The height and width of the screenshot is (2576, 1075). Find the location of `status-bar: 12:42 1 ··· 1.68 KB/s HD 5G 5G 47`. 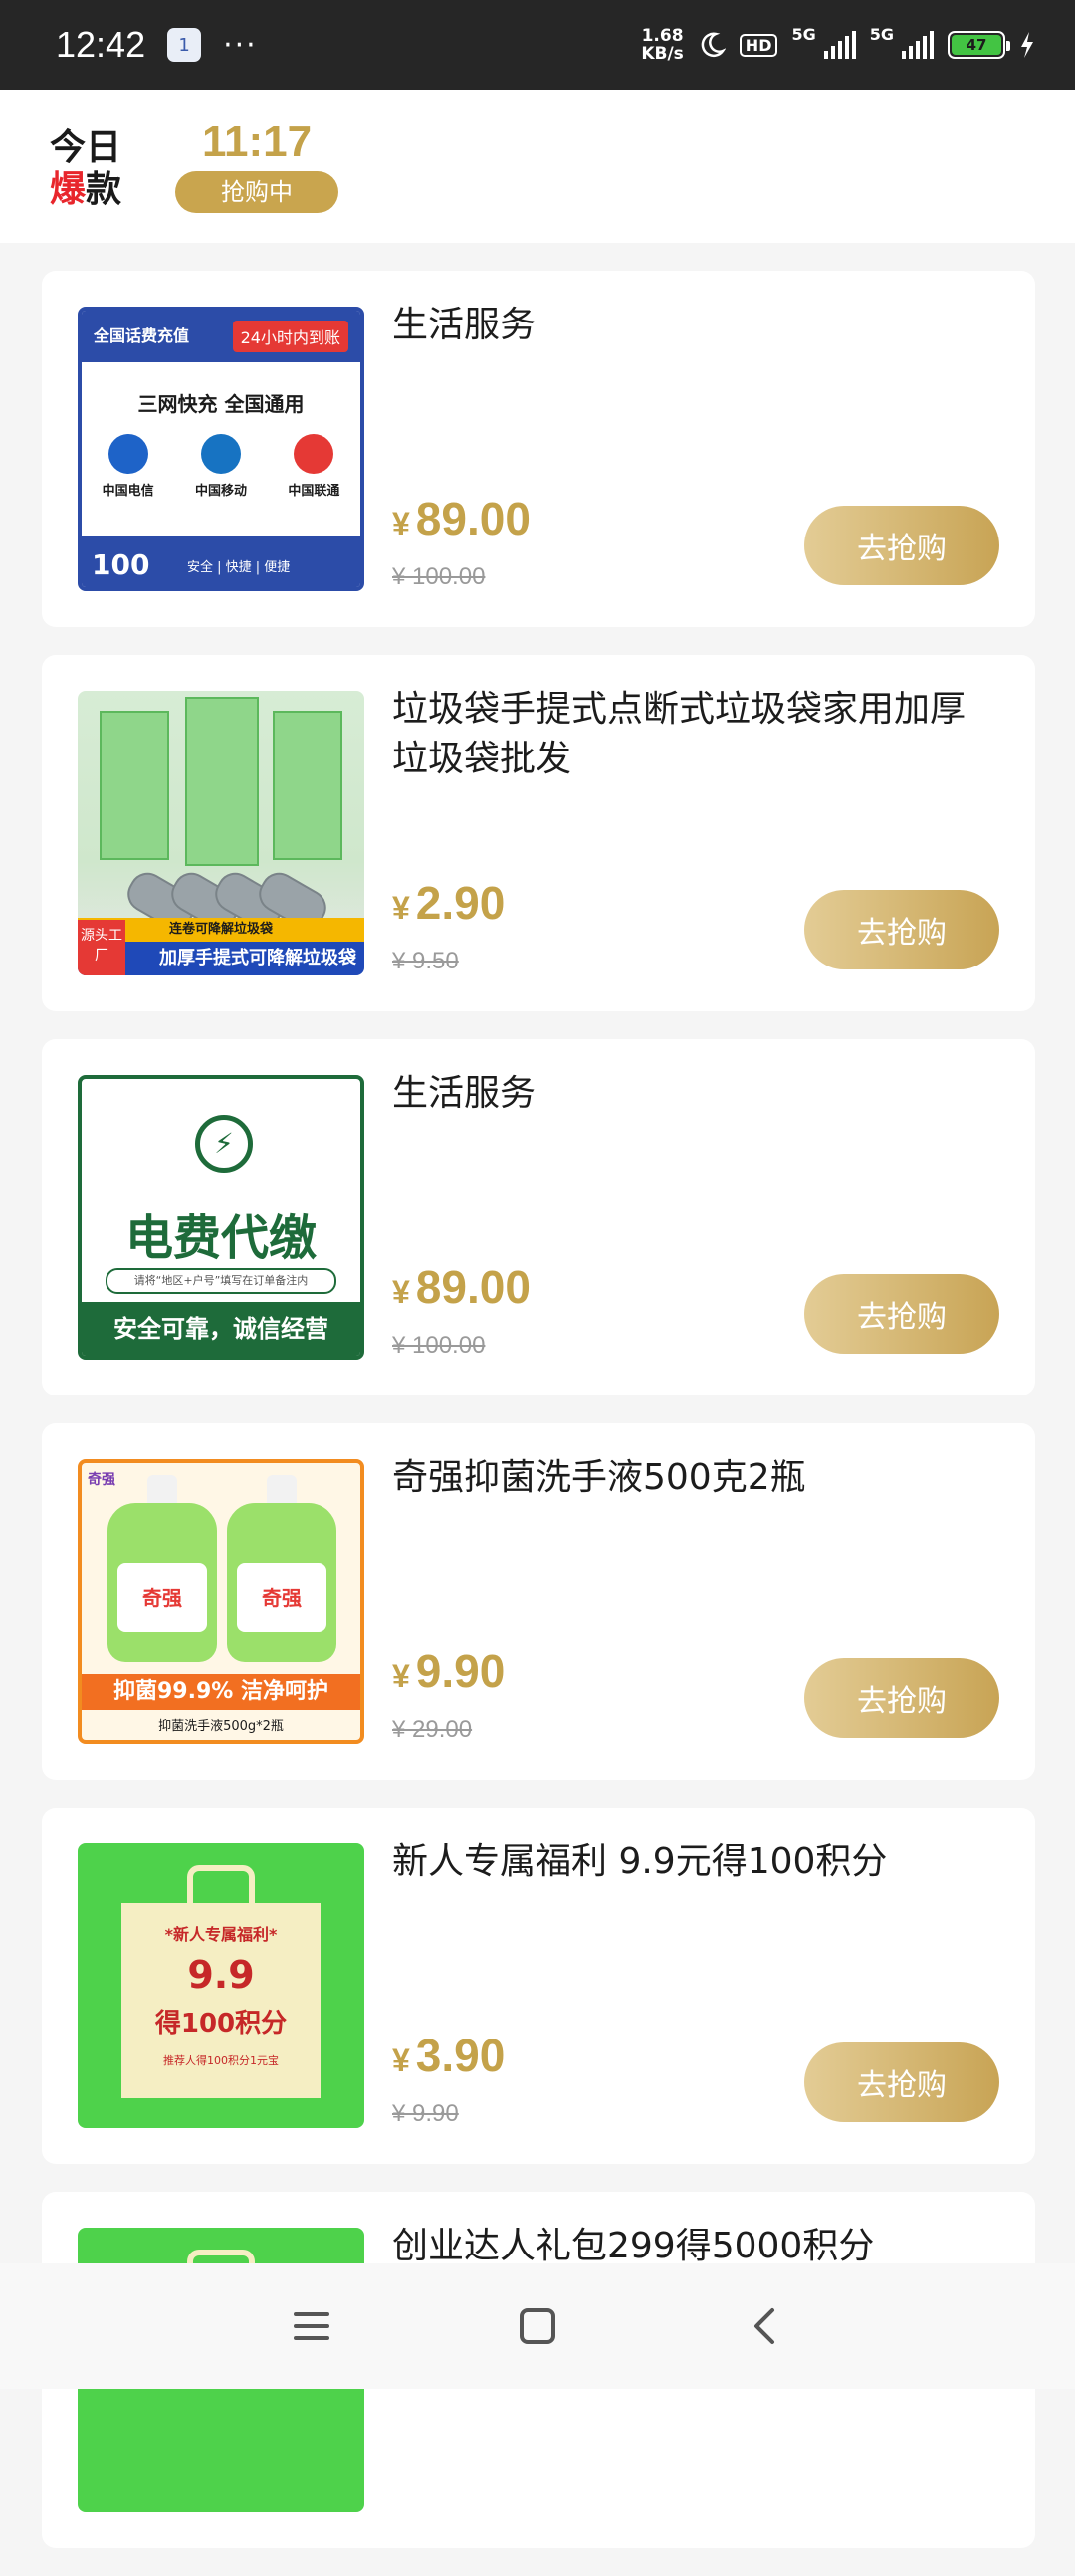

status-bar: 12:42 1 ··· 1.68 KB/s HD 5G 5G 47 is located at coordinates (537, 45).